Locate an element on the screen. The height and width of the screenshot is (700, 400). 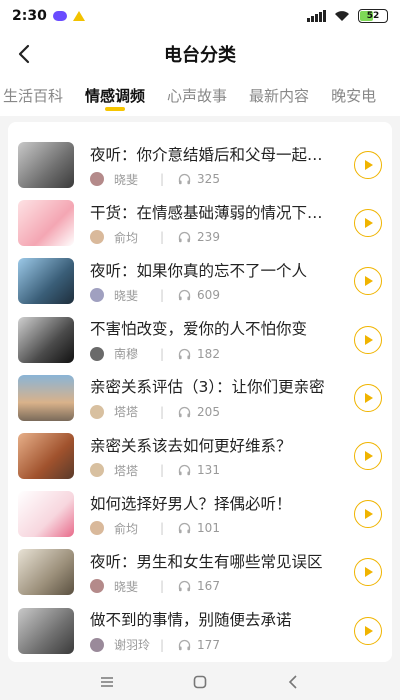
list-item: 干货：在情感基础薄弱的情况下结婚 俞均 | 239 is located at coordinates (200, 223).